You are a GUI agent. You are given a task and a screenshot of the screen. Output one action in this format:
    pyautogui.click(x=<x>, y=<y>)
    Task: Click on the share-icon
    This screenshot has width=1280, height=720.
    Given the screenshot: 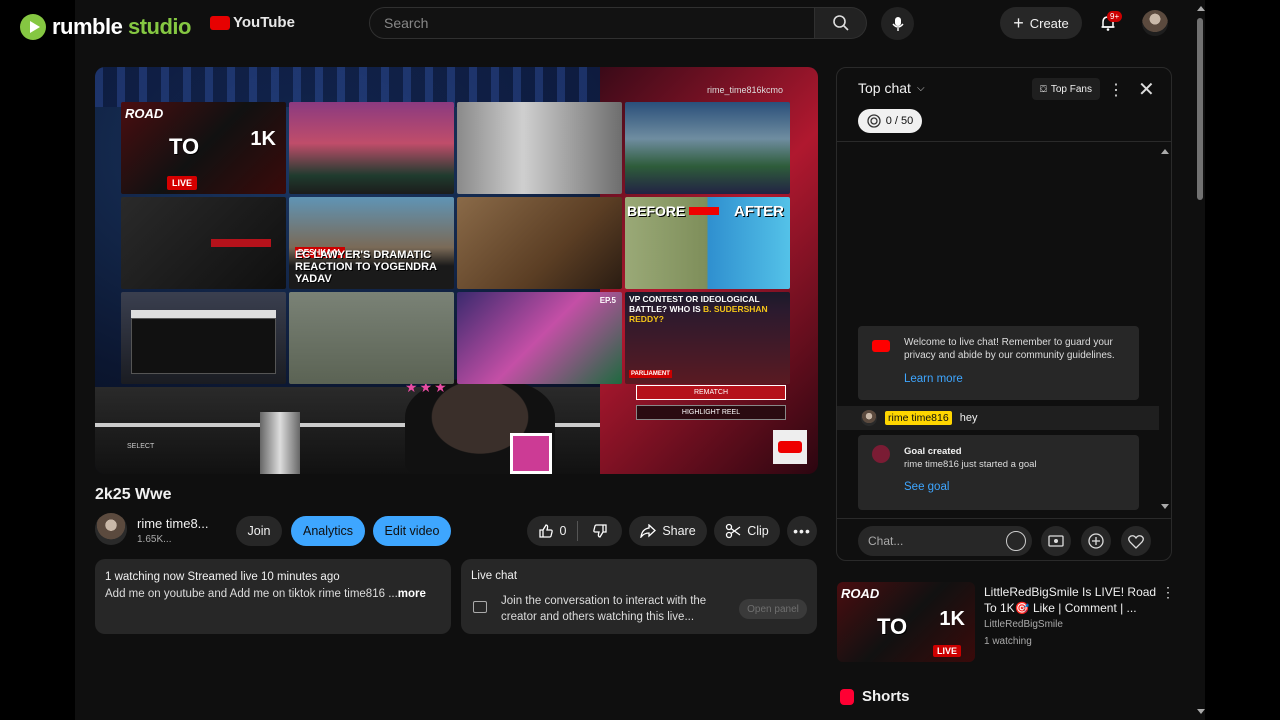 What is the action you would take?
    pyautogui.click(x=648, y=531)
    